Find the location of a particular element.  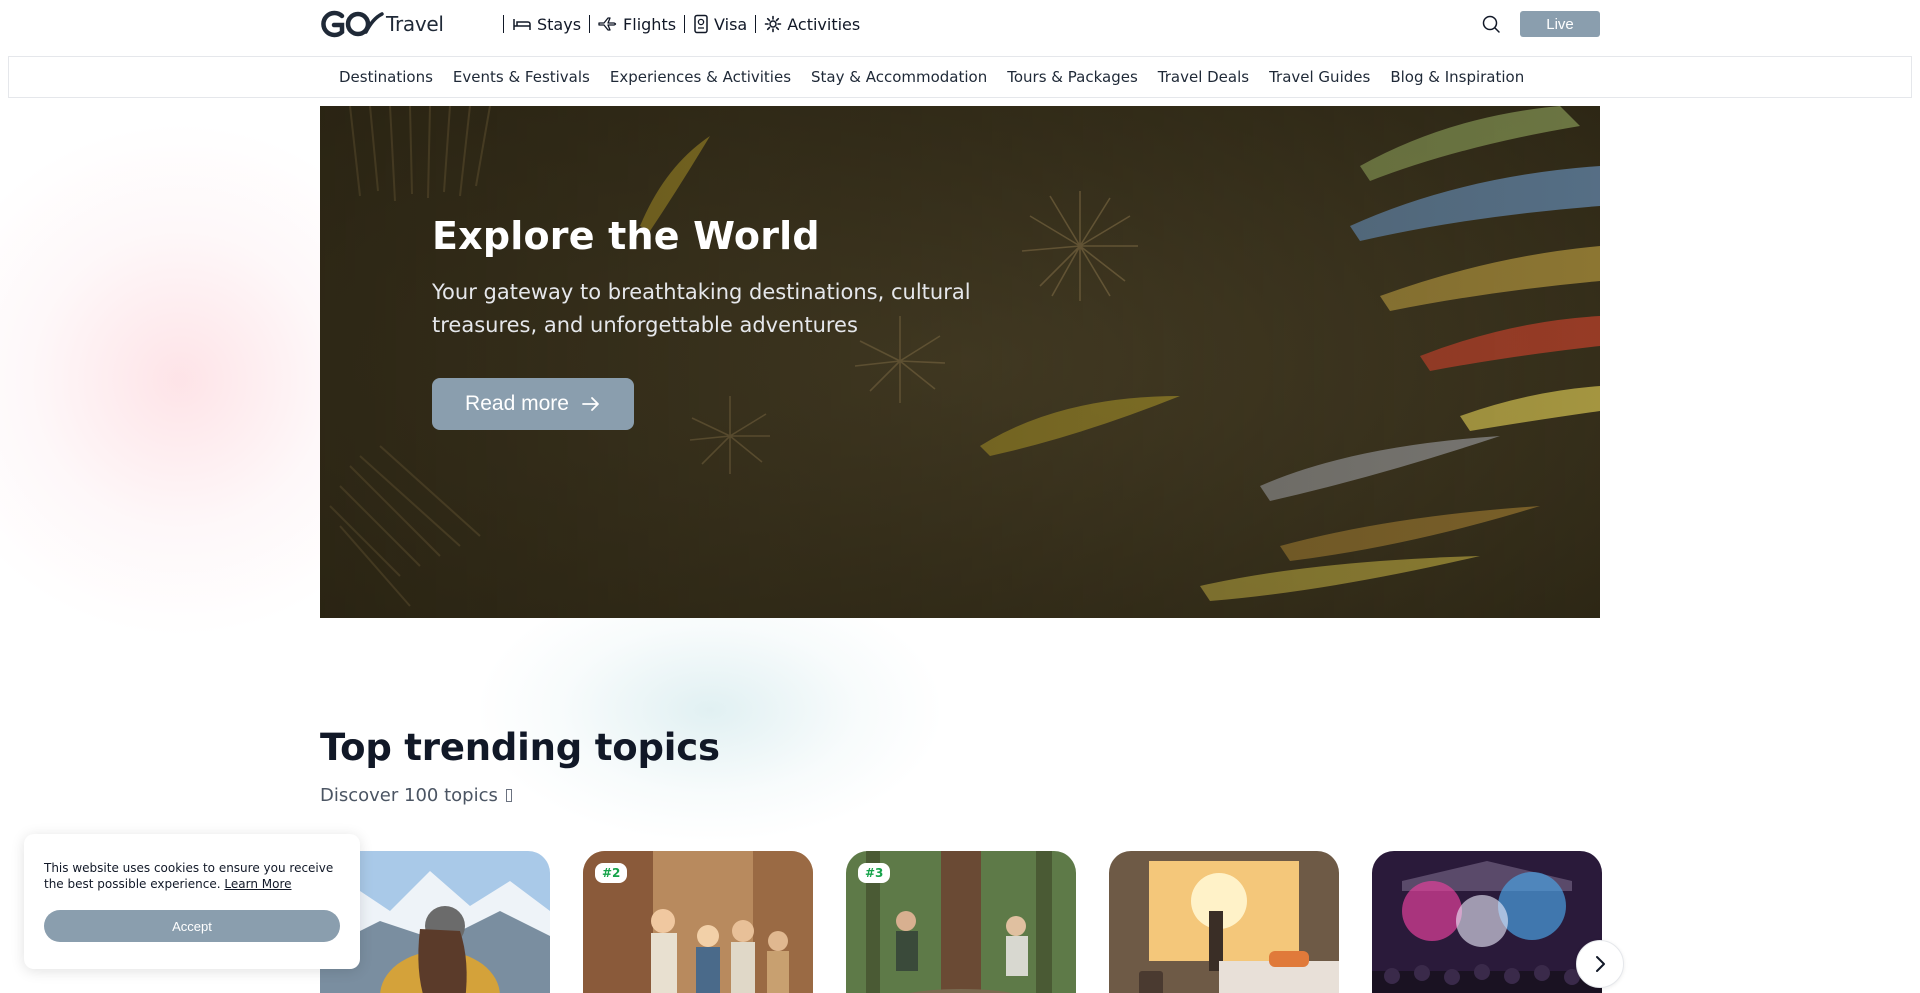

arrow-right-icon is located at coordinates (590, 404).